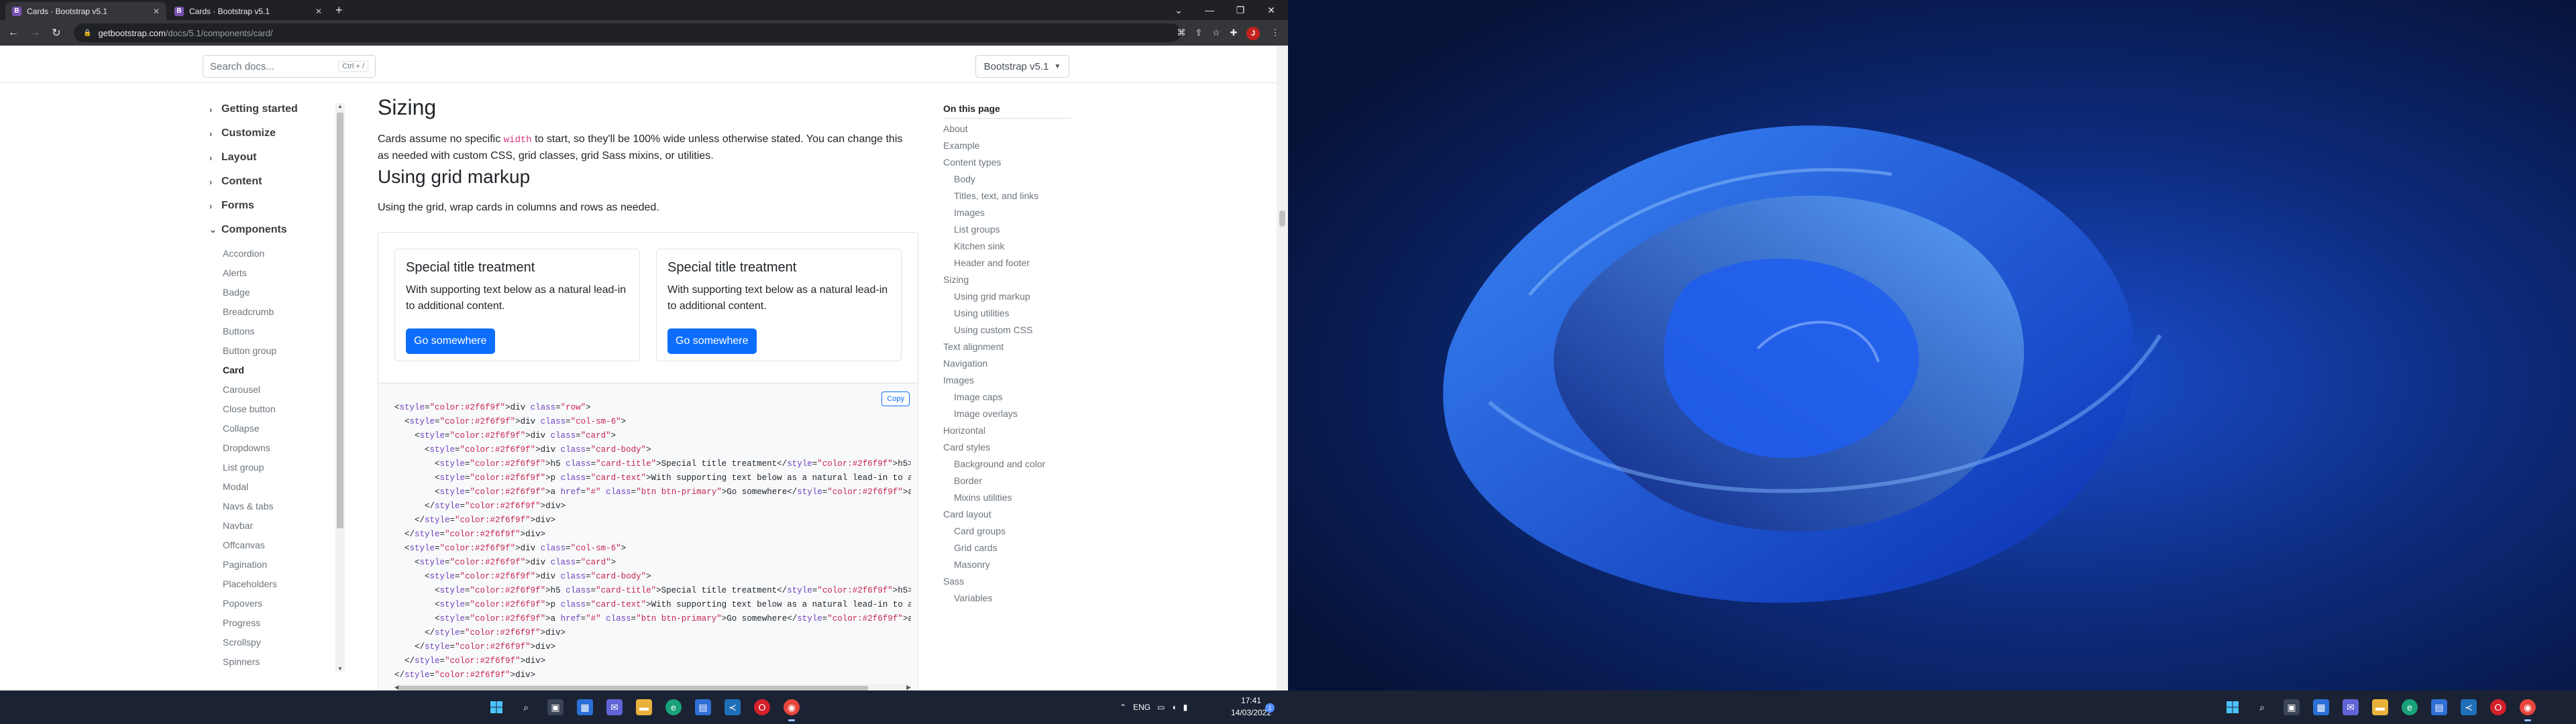  What do you see at coordinates (242, 642) in the screenshot?
I see `sidebar-item-scrollspy: Scrollspy` at bounding box center [242, 642].